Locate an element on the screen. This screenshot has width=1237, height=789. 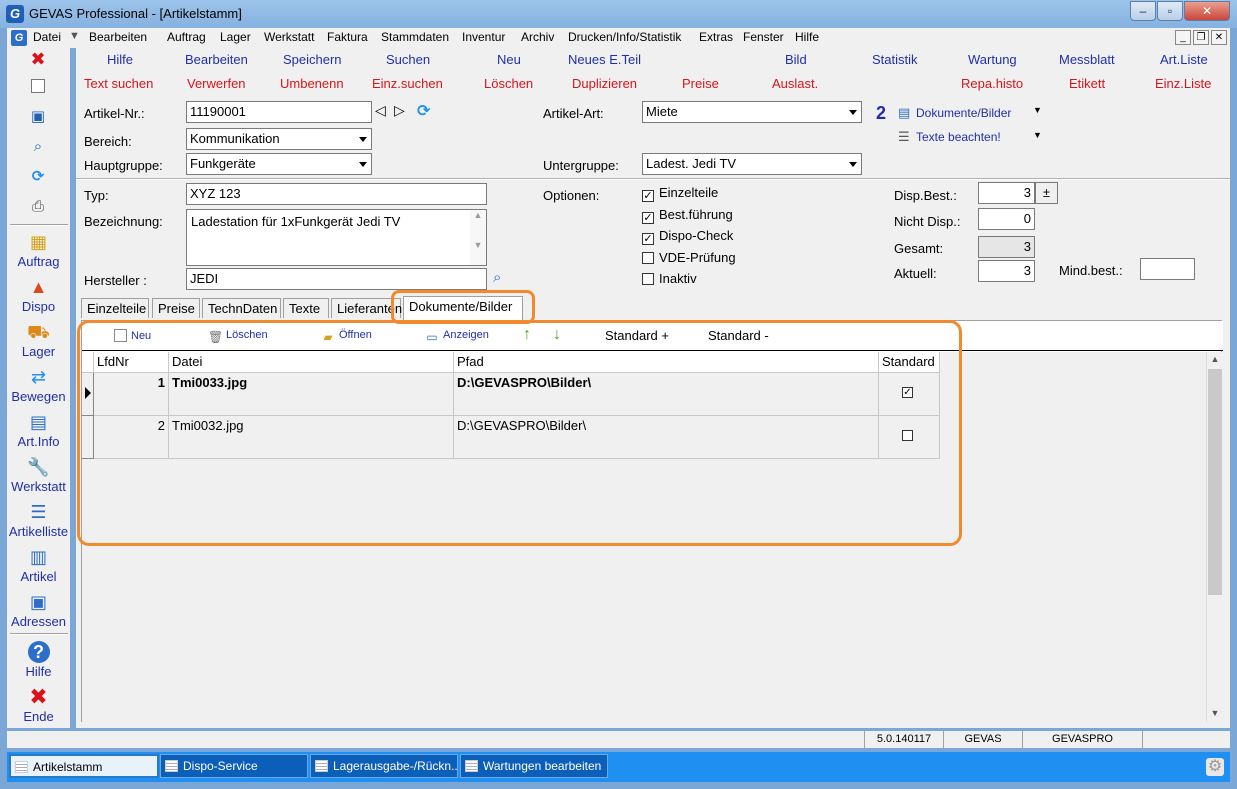
untergruppe-select: Ladest. Jedi TV is located at coordinates (752, 164).